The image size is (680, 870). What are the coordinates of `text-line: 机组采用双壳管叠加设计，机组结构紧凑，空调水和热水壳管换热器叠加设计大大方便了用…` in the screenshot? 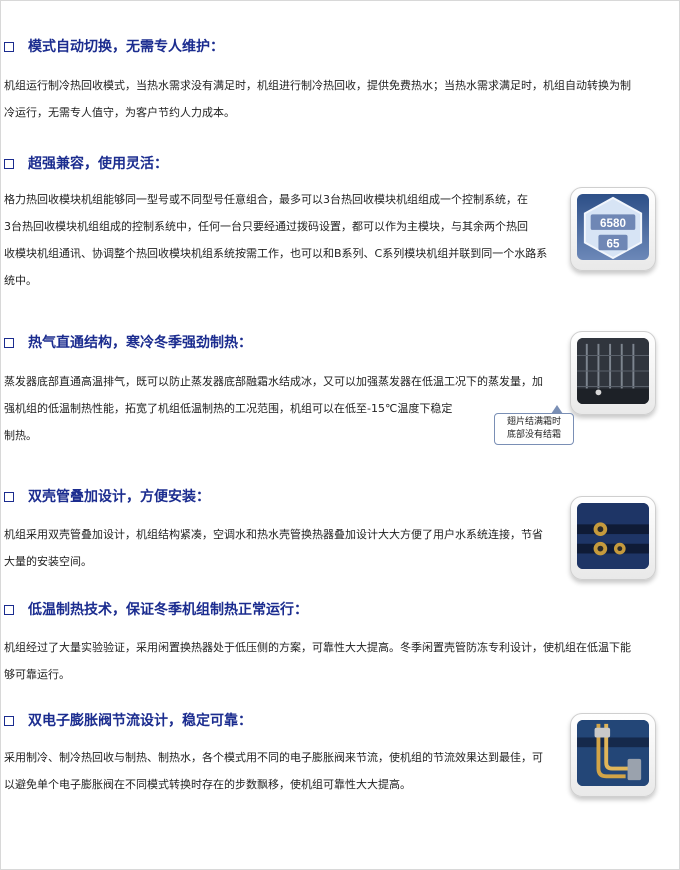 It's located at (273, 534).